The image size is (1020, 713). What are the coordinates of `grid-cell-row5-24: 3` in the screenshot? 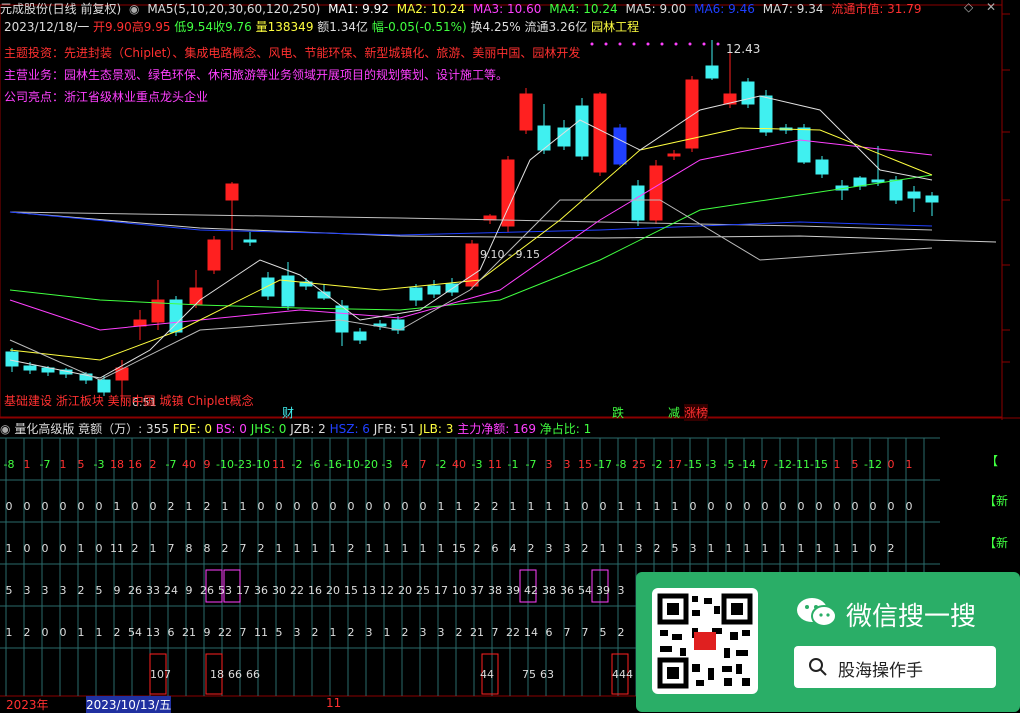 It's located at (441, 632).